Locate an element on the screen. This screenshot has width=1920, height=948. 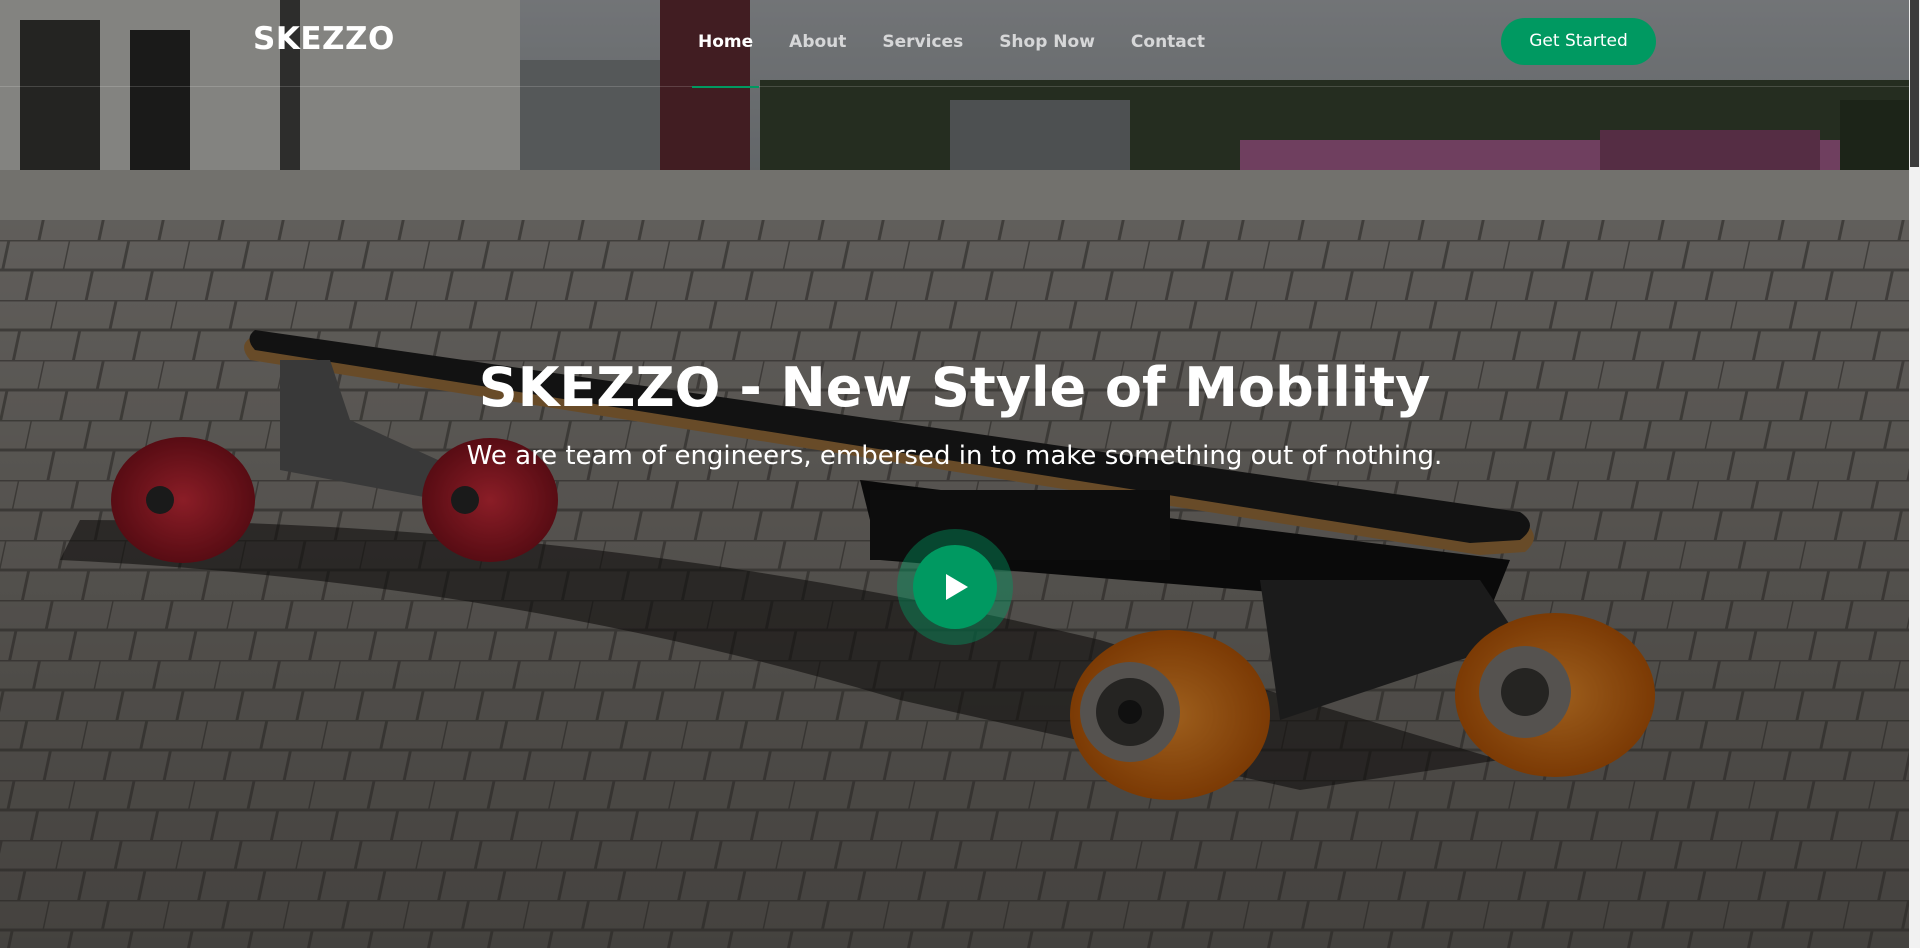
nav-item-home: Home is located at coordinates (725, 44).